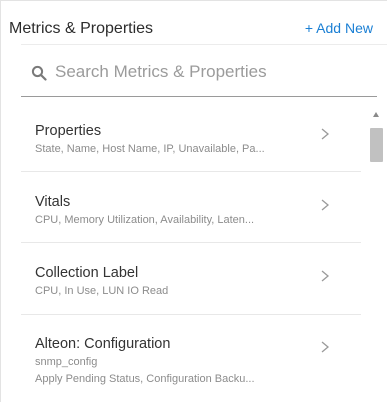 The width and height of the screenshot is (387, 402). I want to click on list-item-subtitle: CPU, In Use, LUN IO Read, so click(102, 291).